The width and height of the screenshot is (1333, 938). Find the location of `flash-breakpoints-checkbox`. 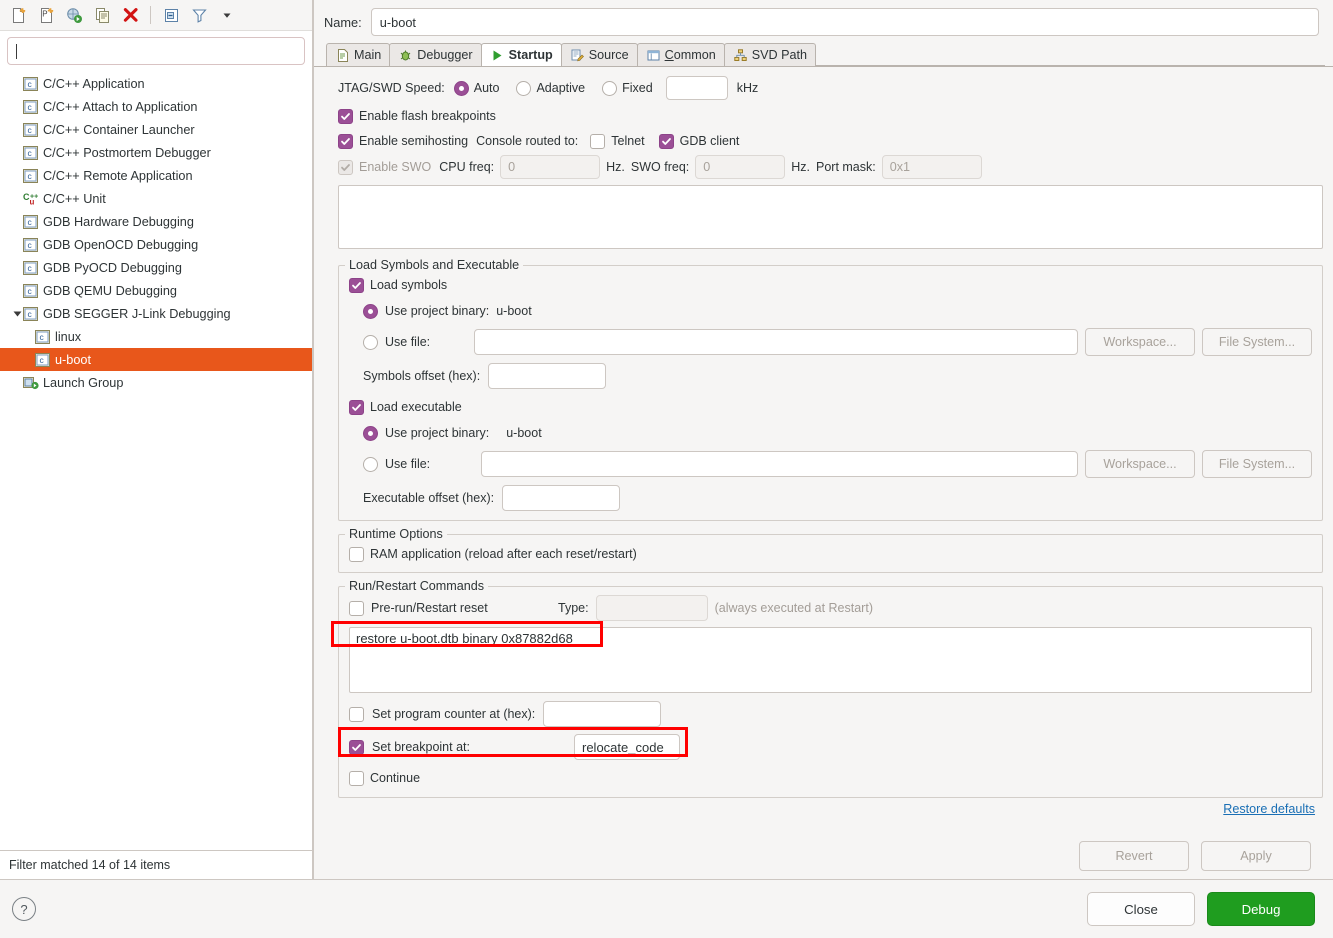

flash-breakpoints-checkbox is located at coordinates (345, 116).